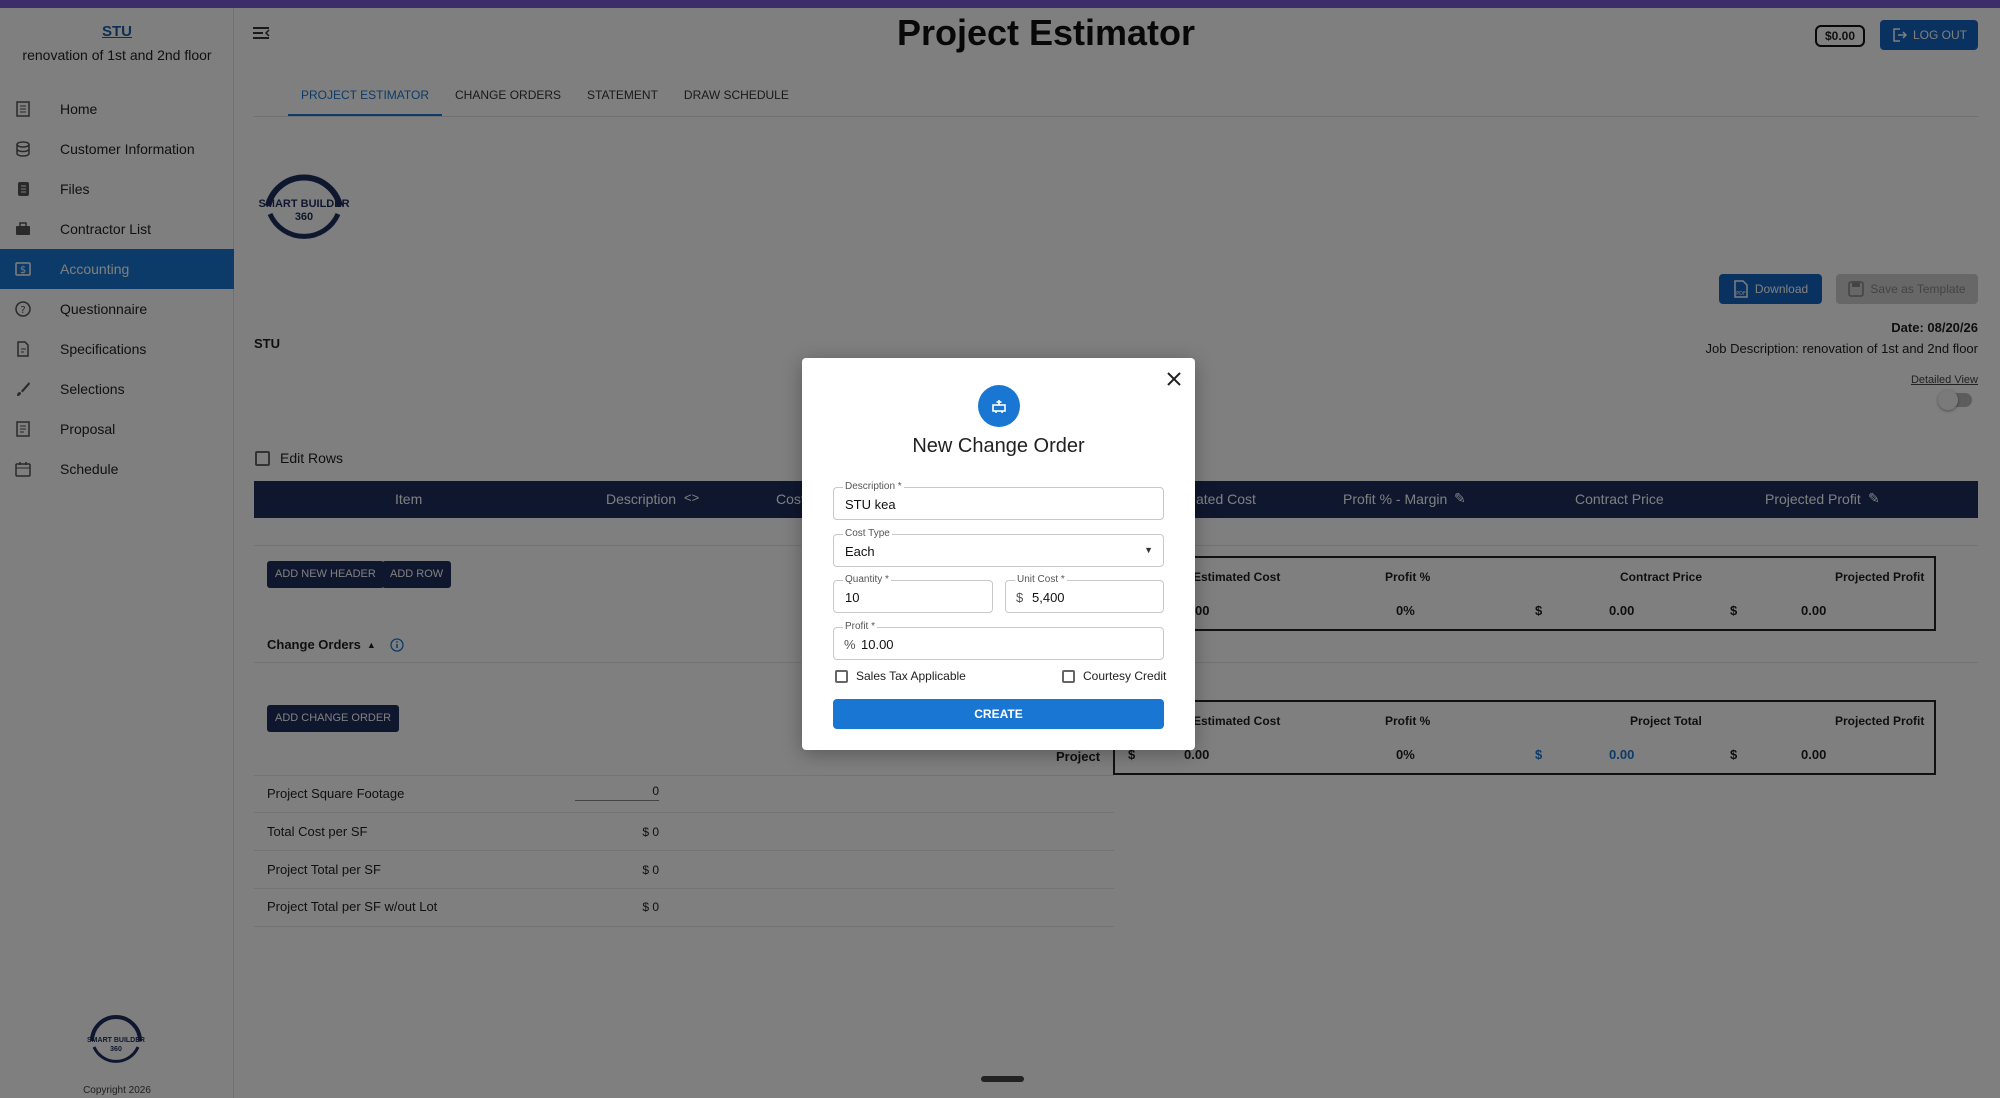  I want to click on close-icon, so click(1174, 379).